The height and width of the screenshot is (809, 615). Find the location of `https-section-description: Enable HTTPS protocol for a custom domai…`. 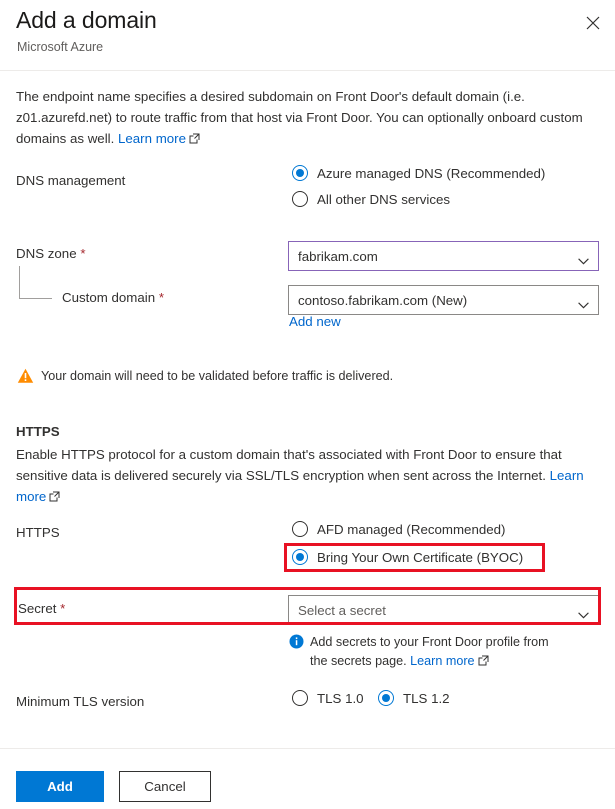

https-section-description: Enable HTTPS protocol for a custom domai… is located at coordinates (302, 475).